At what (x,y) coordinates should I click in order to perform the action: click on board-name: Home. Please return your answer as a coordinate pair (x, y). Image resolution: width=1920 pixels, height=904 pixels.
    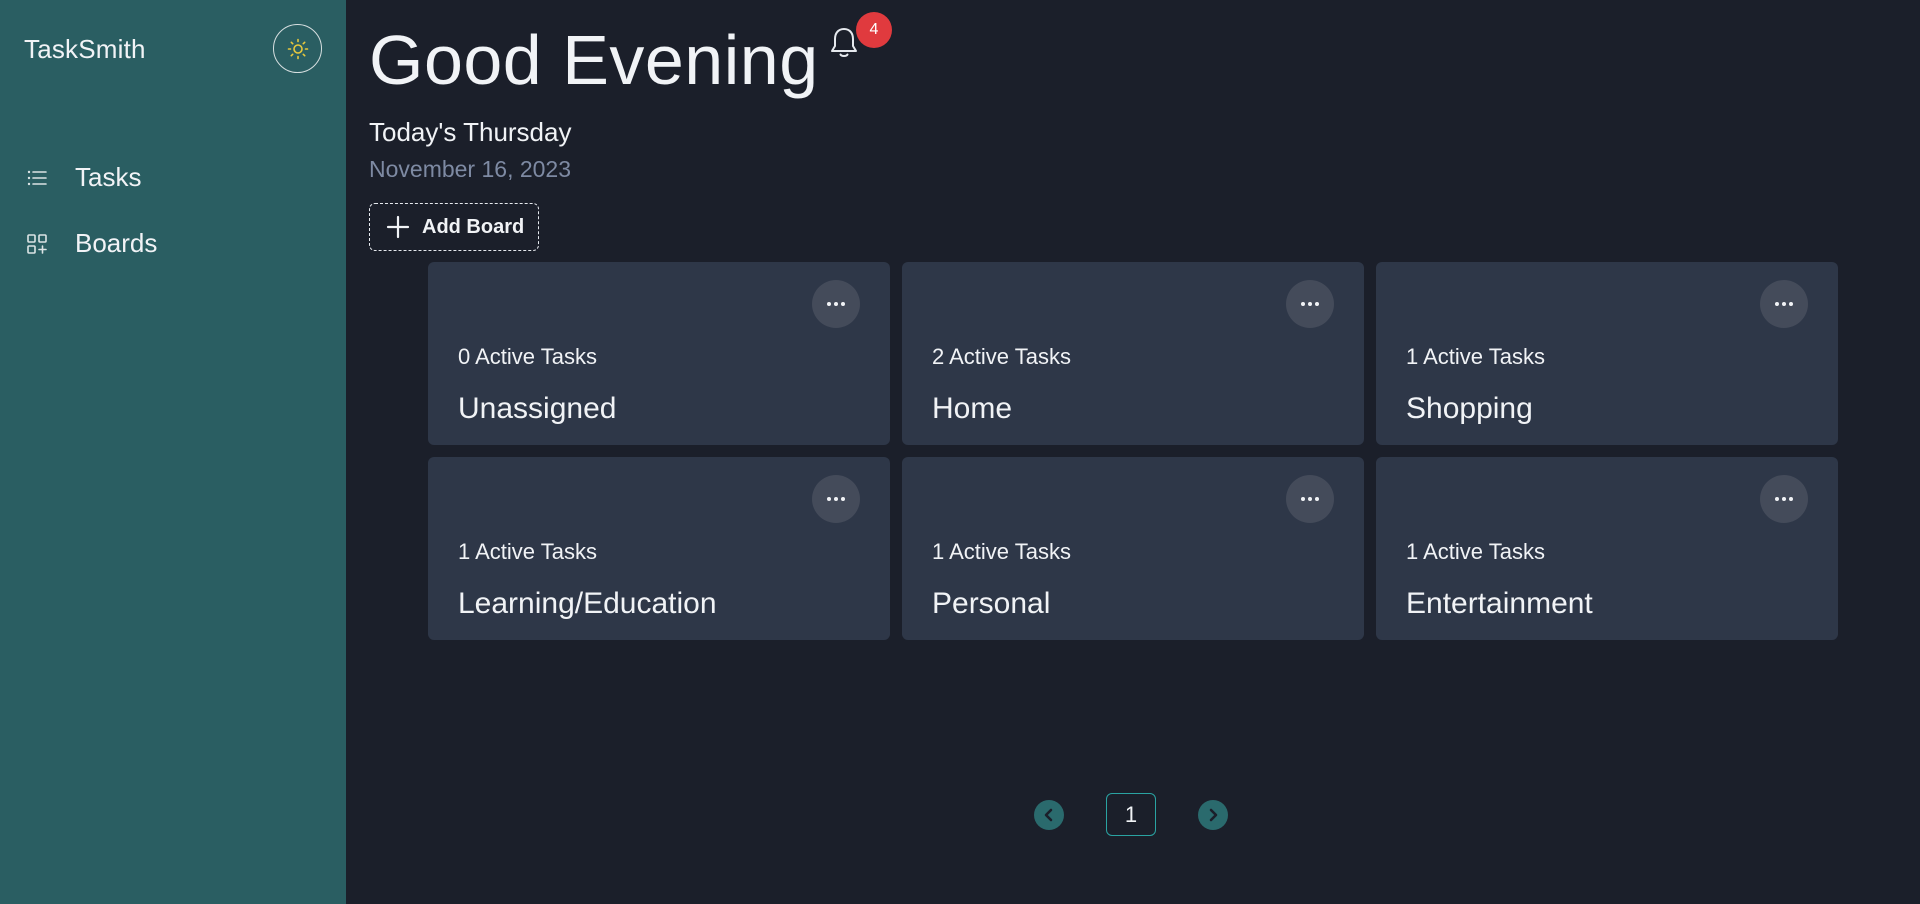
    Looking at the image, I should click on (972, 408).